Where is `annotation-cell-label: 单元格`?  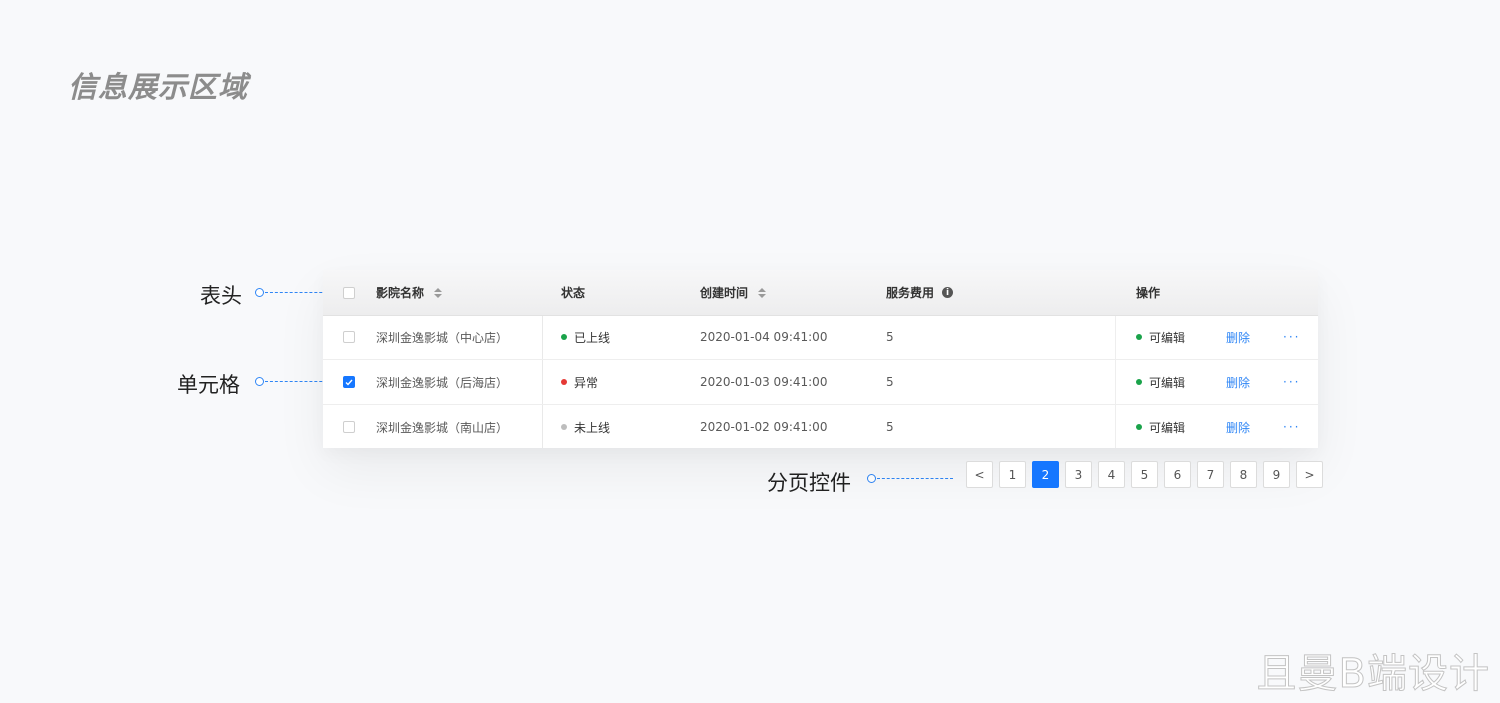
annotation-cell-label: 单元格 is located at coordinates (208, 385).